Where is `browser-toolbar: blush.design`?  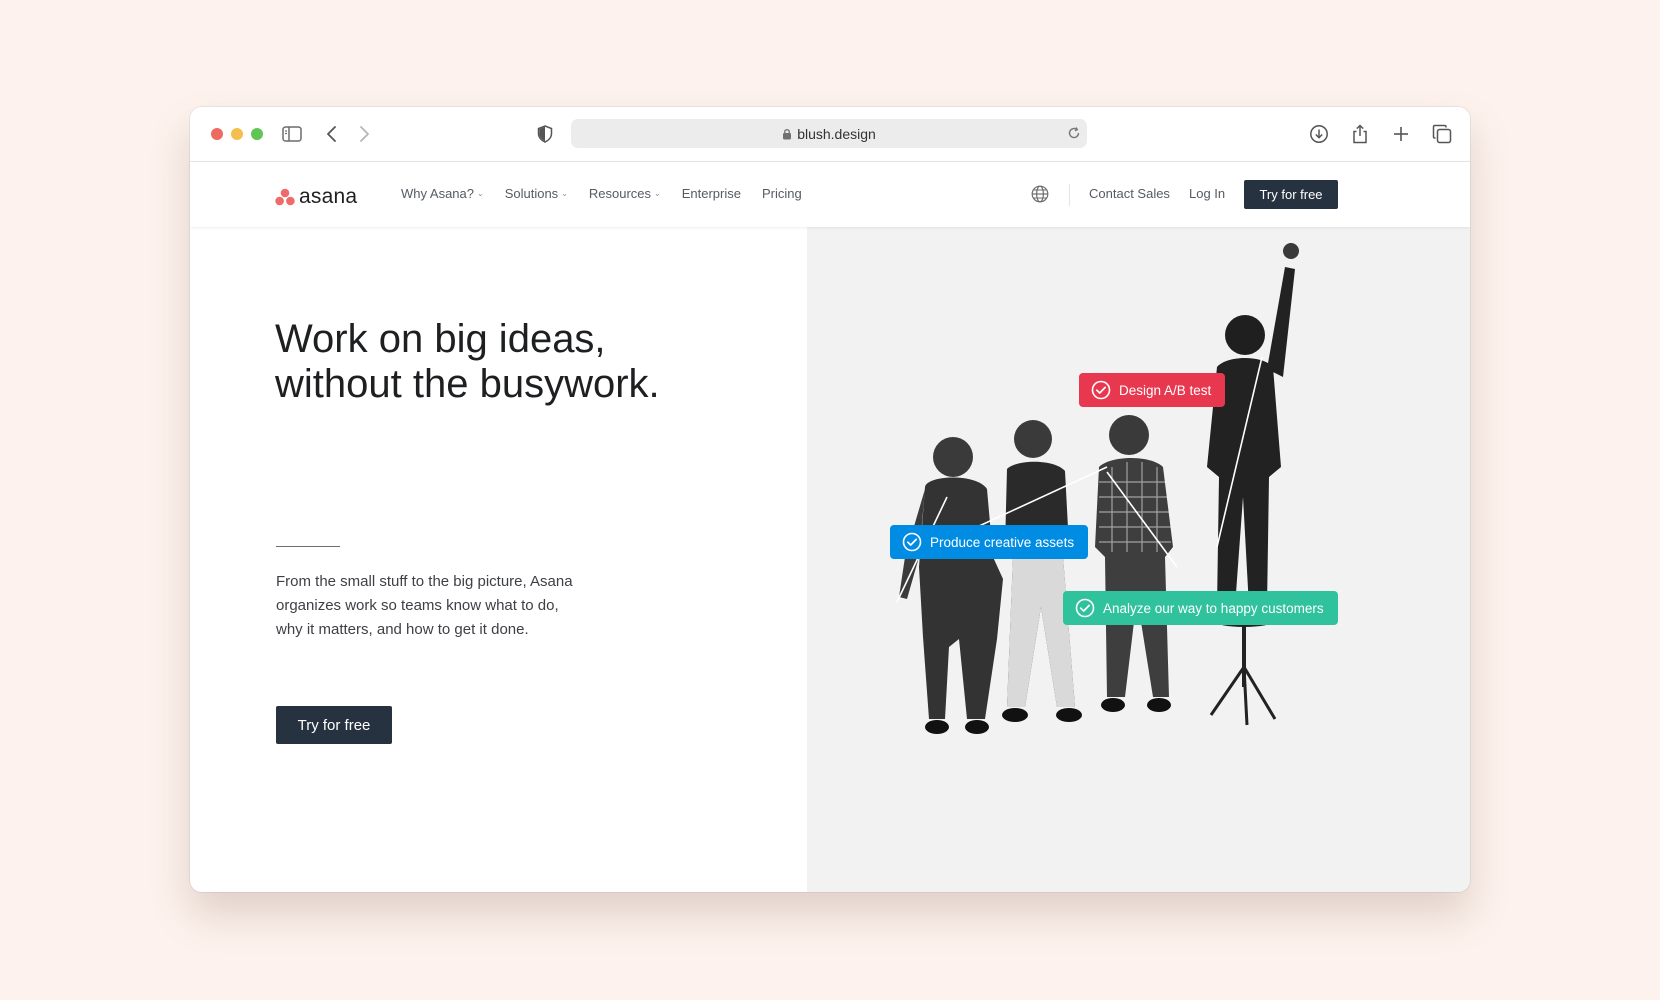 browser-toolbar: blush.design is located at coordinates (830, 134).